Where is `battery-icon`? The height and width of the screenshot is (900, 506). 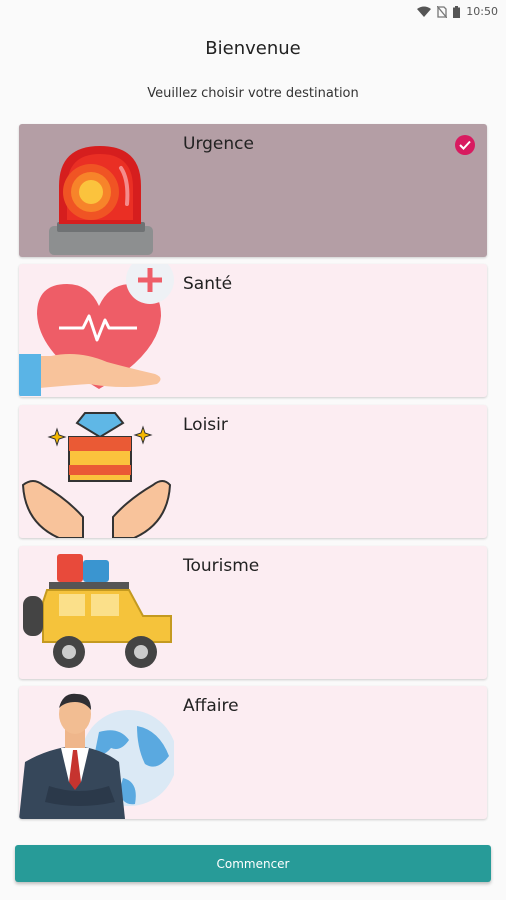
battery-icon is located at coordinates (457, 11).